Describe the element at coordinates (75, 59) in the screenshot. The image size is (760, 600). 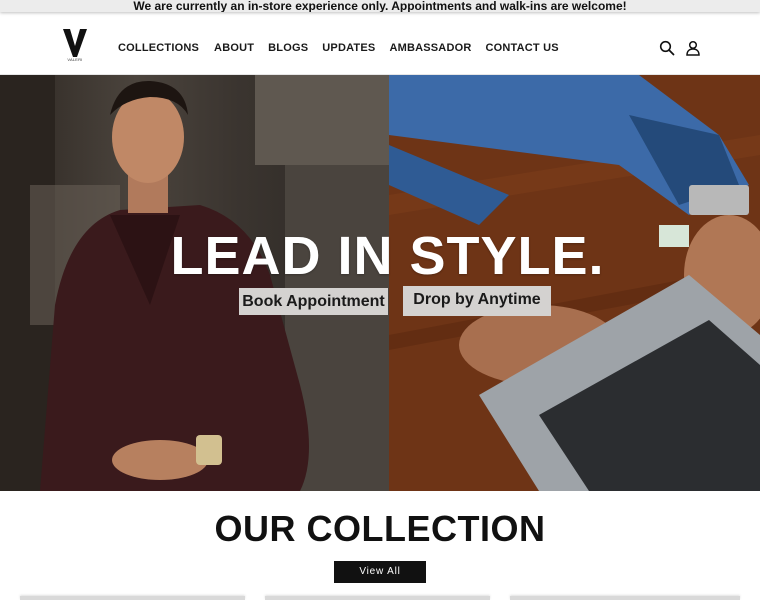
I see `logo-subtext: VALERI` at that location.